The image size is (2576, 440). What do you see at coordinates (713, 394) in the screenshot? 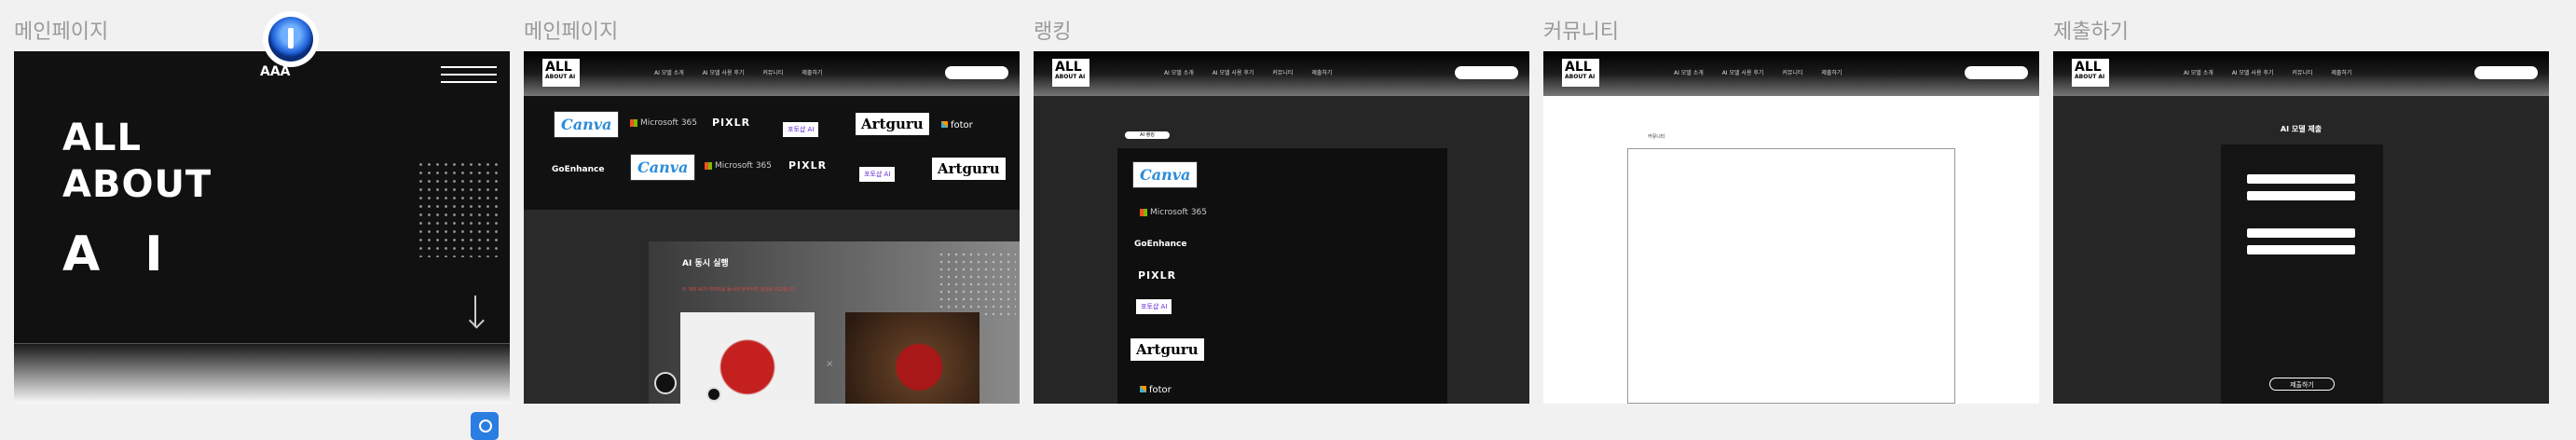
I see `play-icon` at bounding box center [713, 394].